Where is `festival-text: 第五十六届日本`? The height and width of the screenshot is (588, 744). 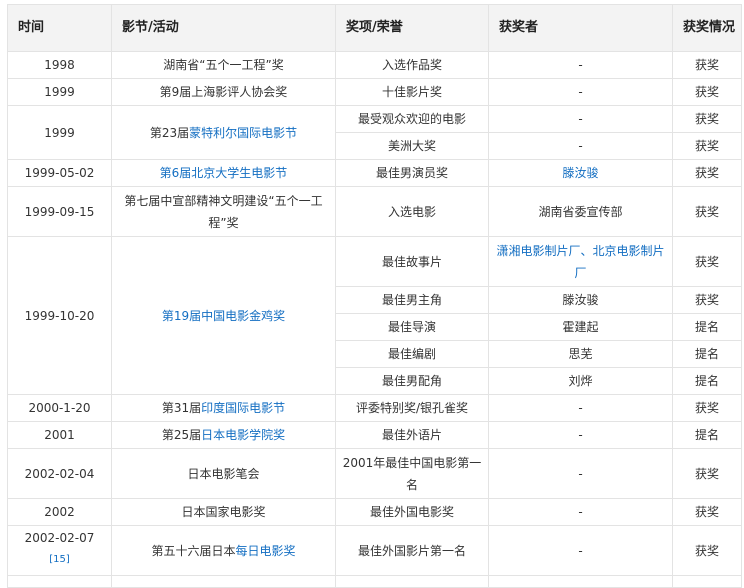 festival-text: 第五十六届日本 is located at coordinates (193, 550).